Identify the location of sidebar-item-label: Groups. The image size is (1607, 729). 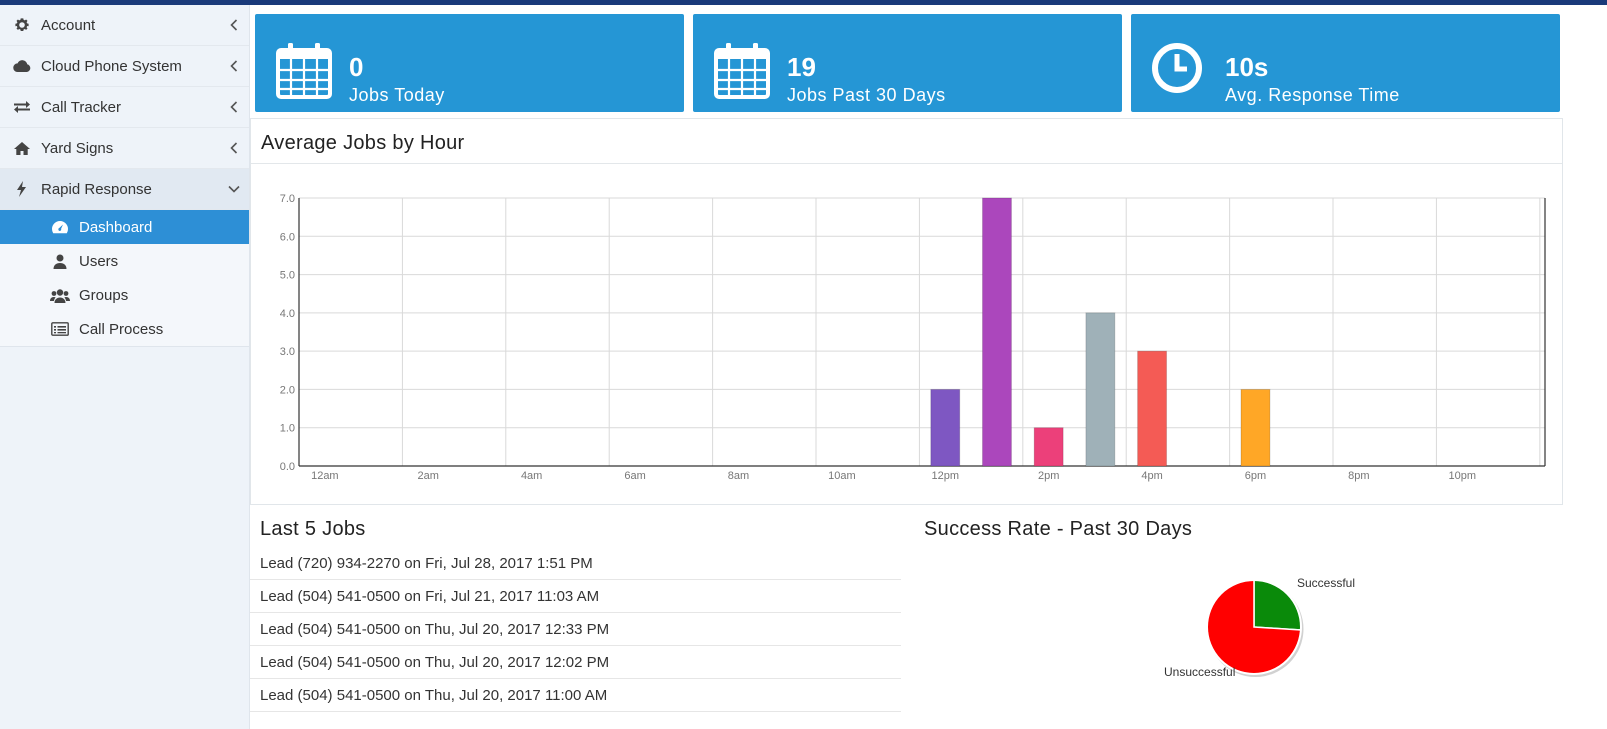
(104, 295).